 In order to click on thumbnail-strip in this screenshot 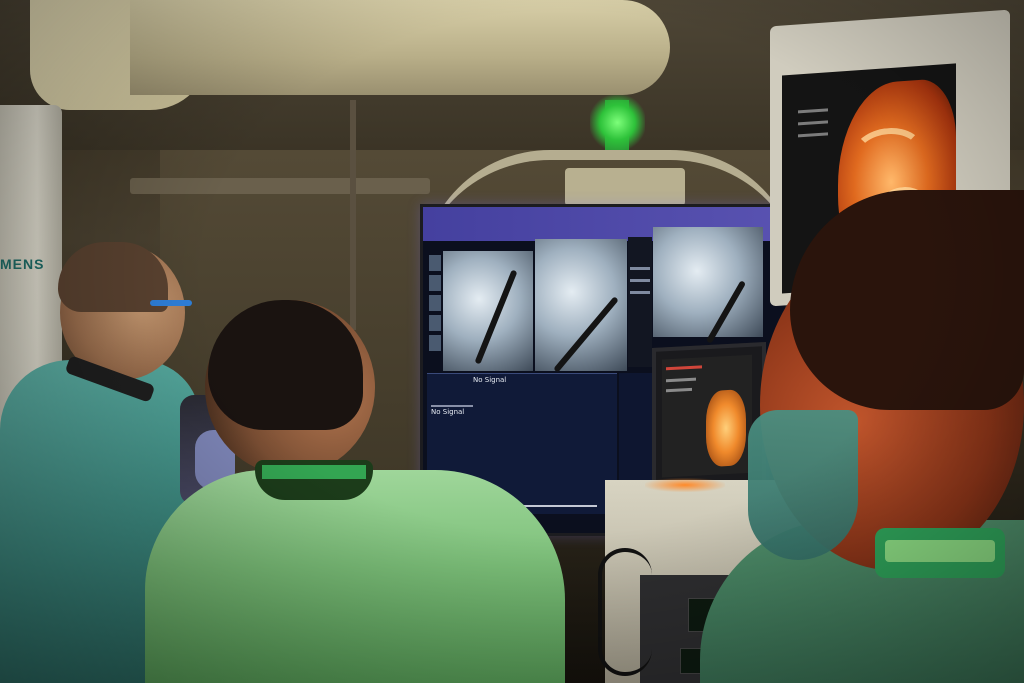, I will do `click(435, 312)`.